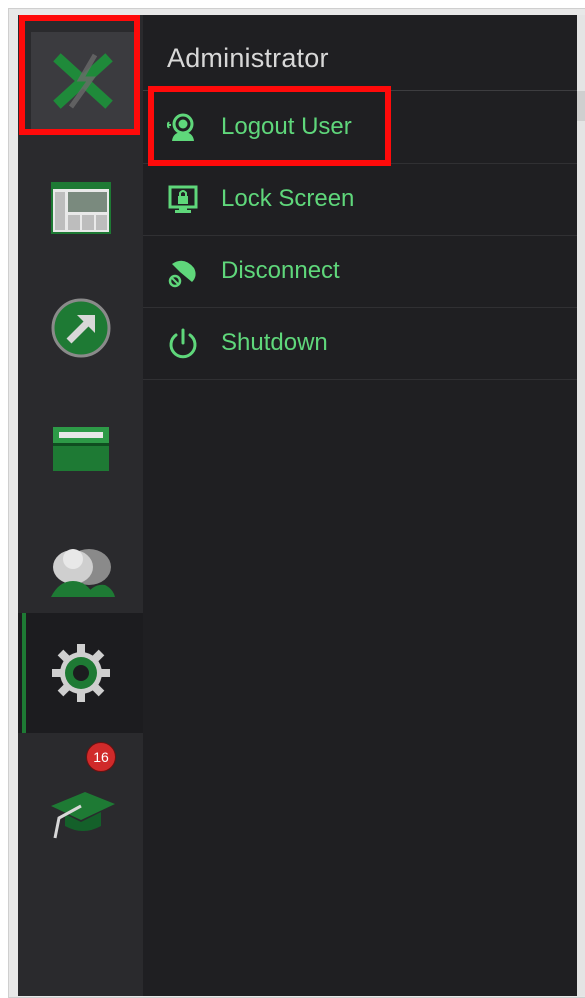 The width and height of the screenshot is (585, 998). Describe the element at coordinates (360, 343) in the screenshot. I see `shutdown-item: Shutdown` at that location.